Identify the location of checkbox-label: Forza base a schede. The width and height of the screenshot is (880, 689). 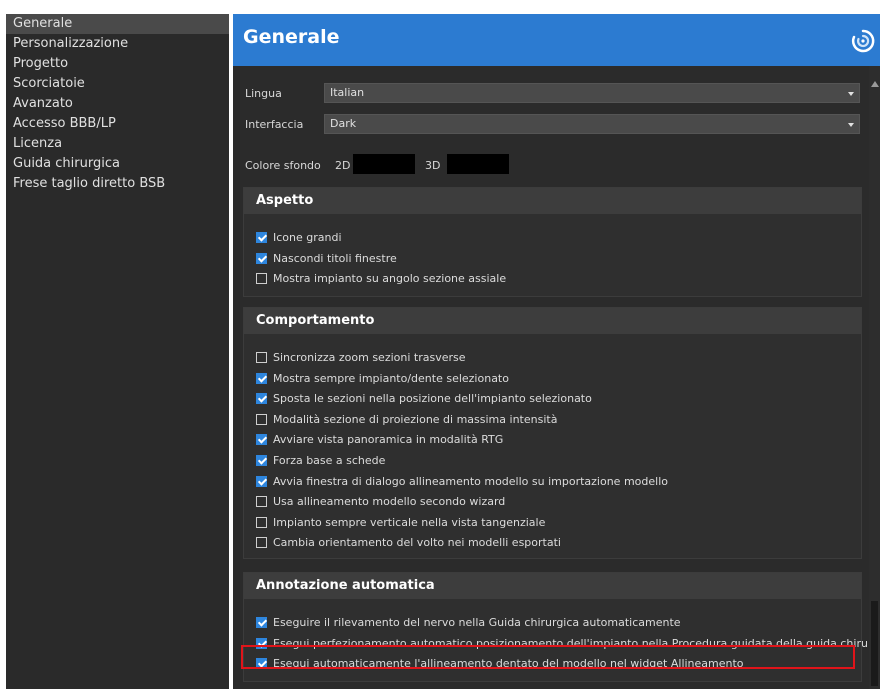
(329, 460).